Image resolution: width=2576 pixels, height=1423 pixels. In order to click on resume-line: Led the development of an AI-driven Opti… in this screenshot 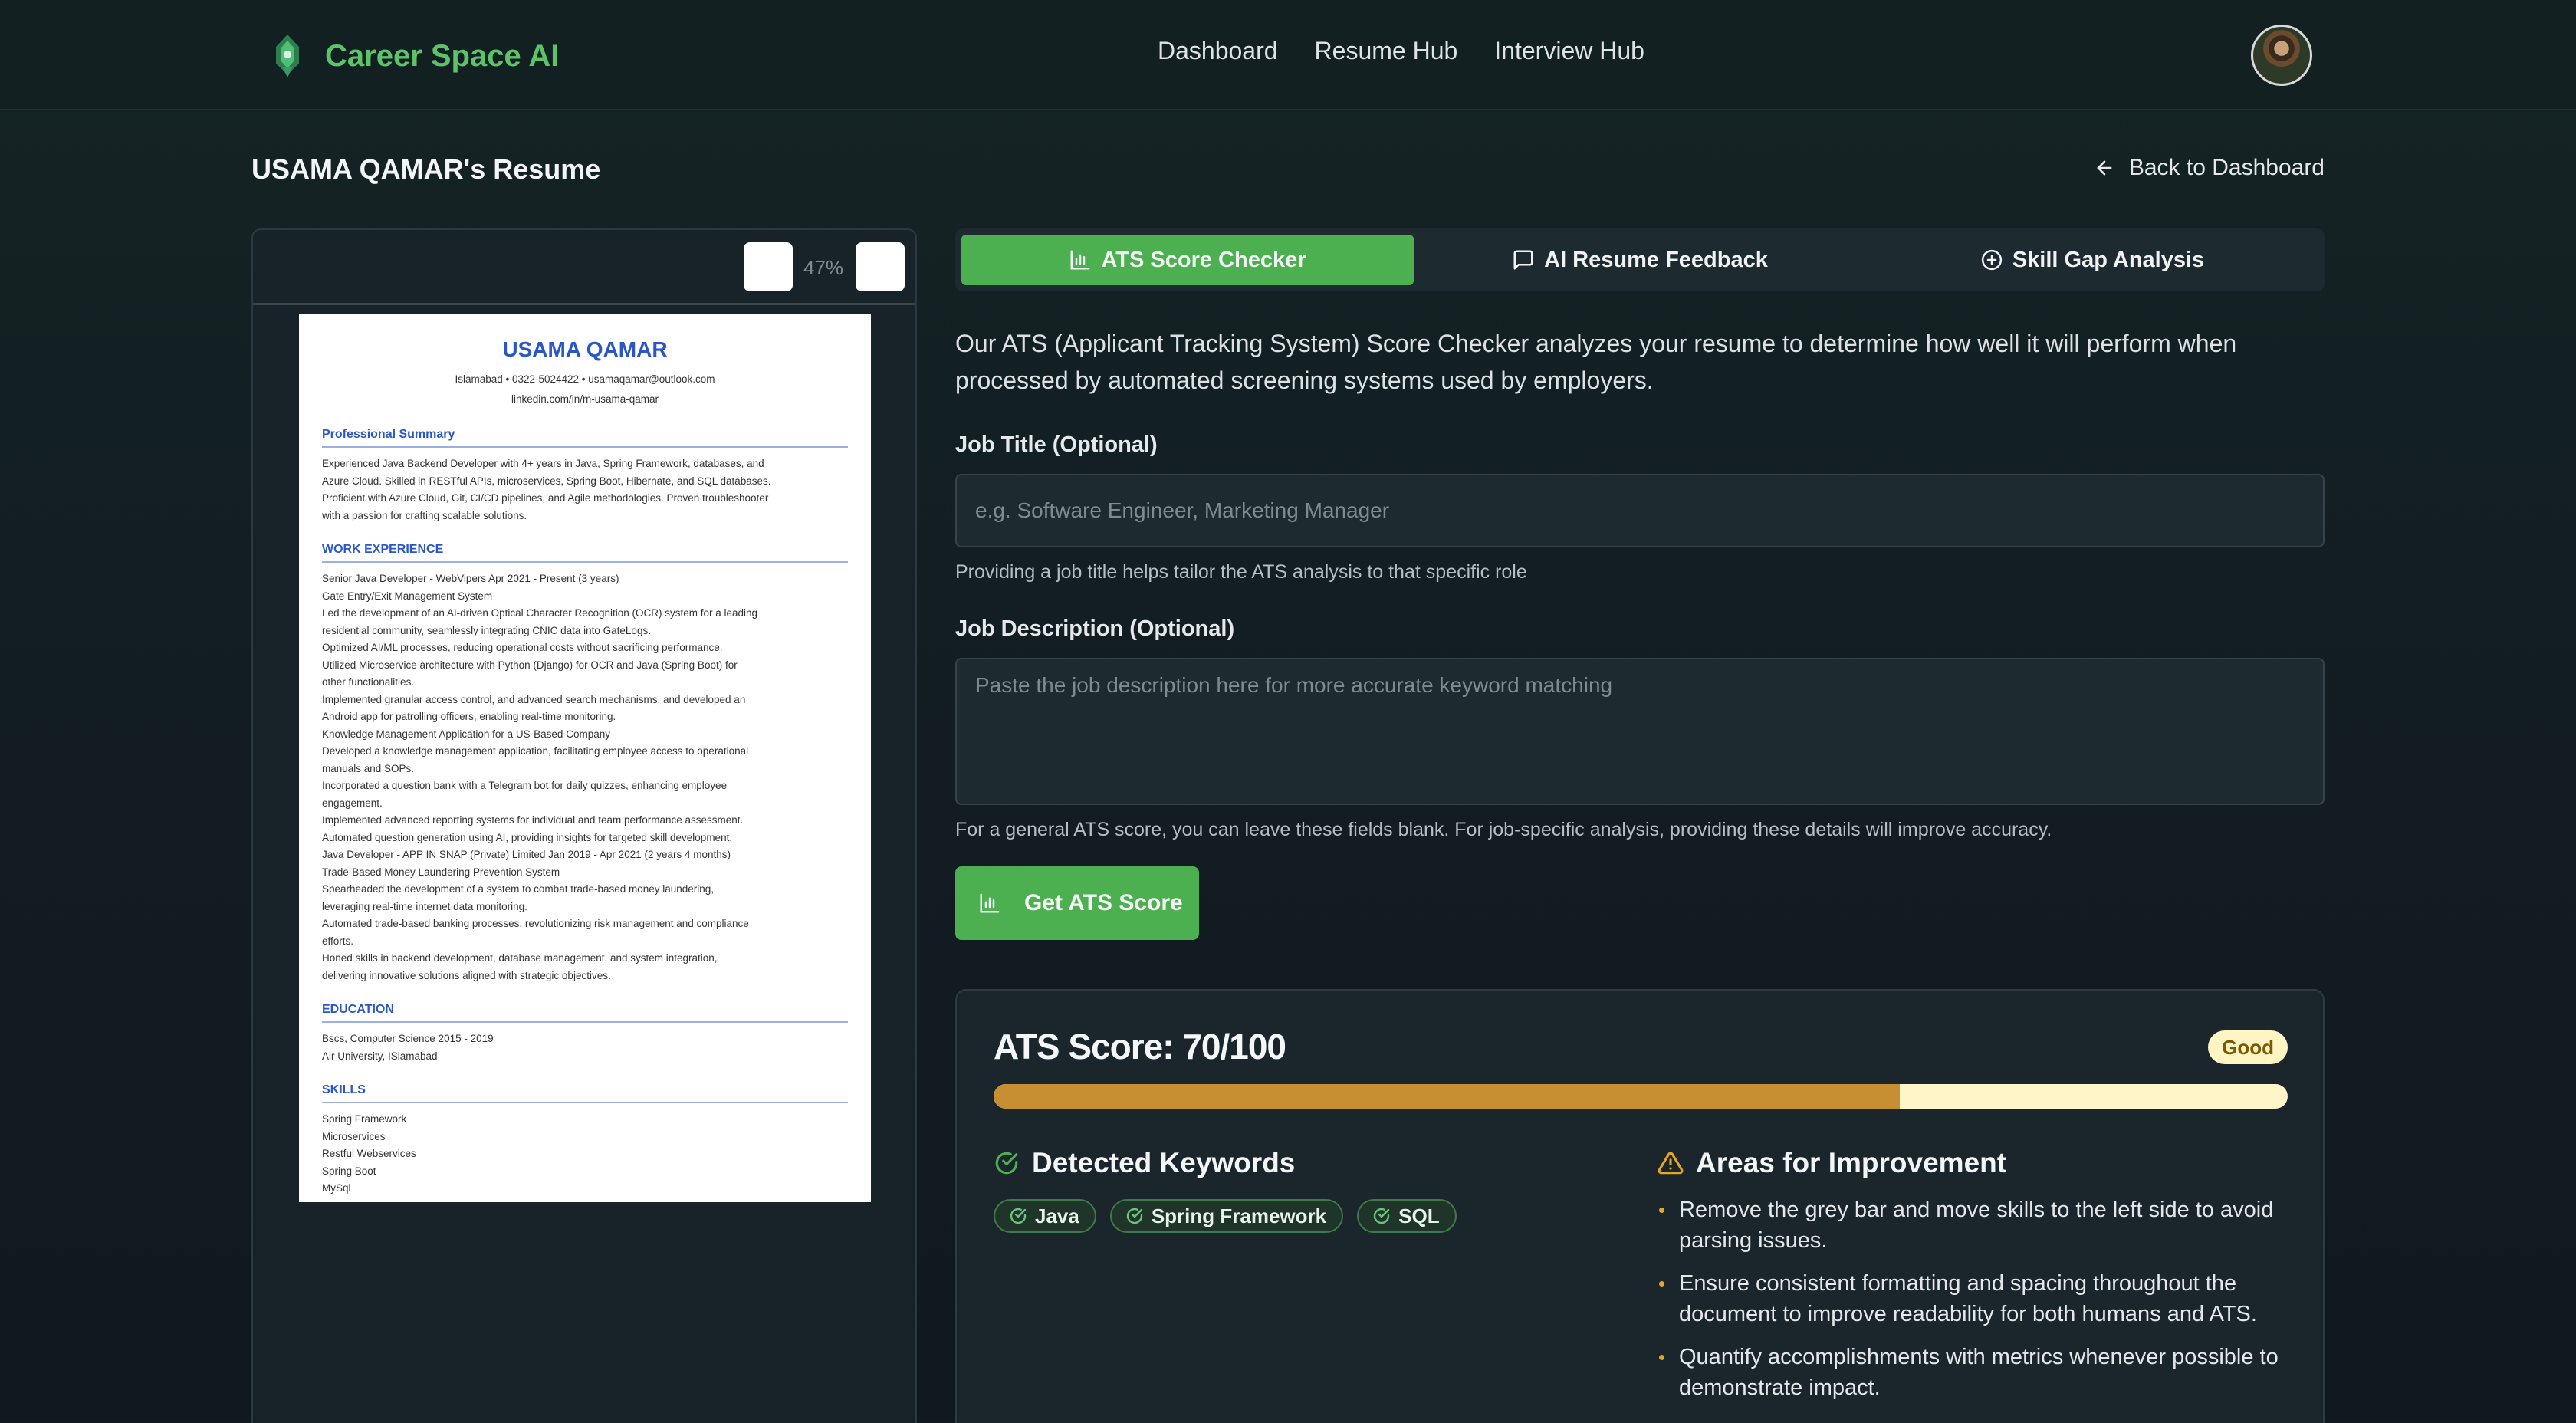, I will do `click(540, 613)`.